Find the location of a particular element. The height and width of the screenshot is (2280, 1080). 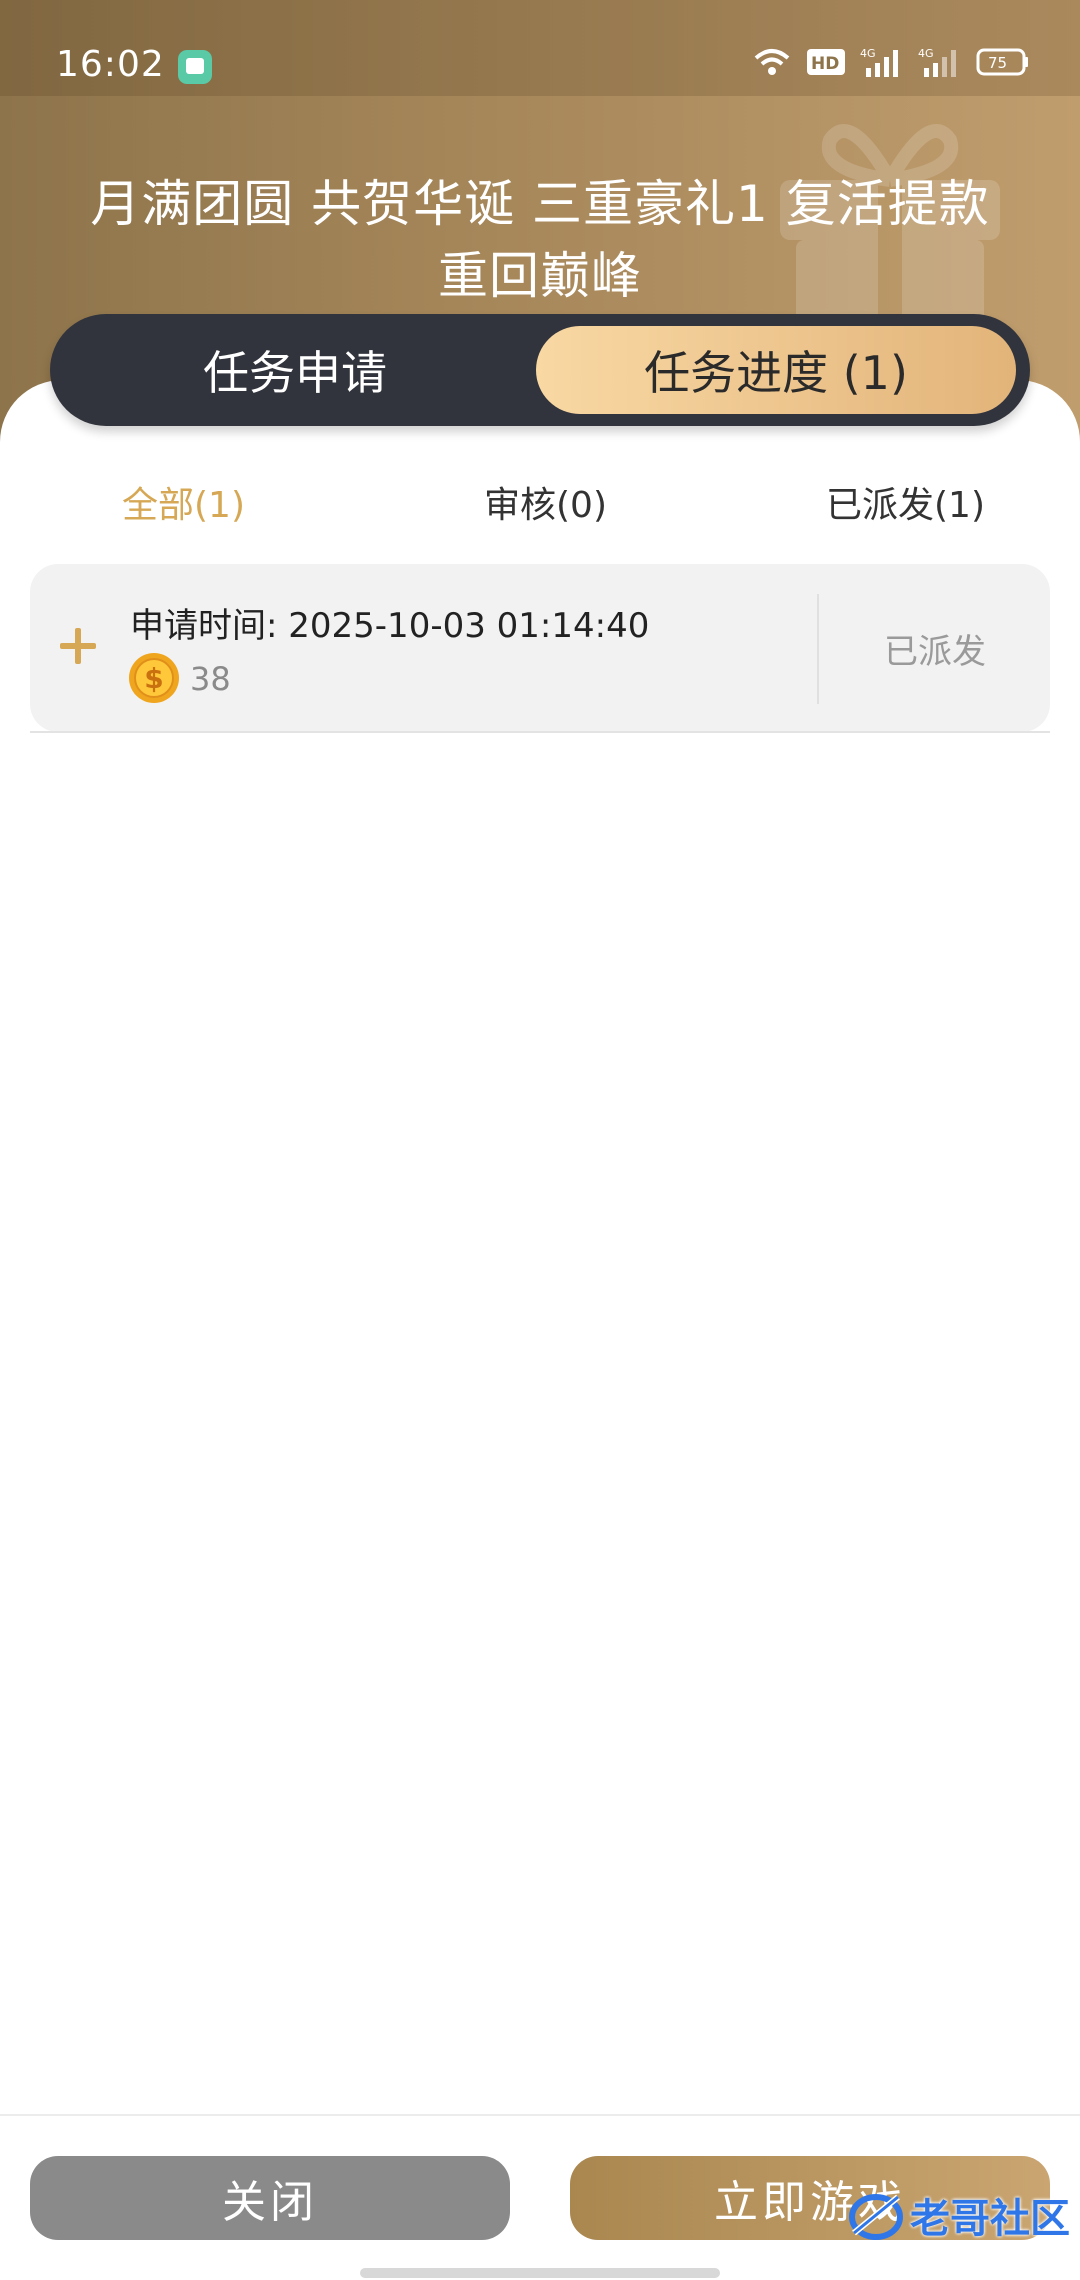

record-amount: 38 is located at coordinates (210, 679).